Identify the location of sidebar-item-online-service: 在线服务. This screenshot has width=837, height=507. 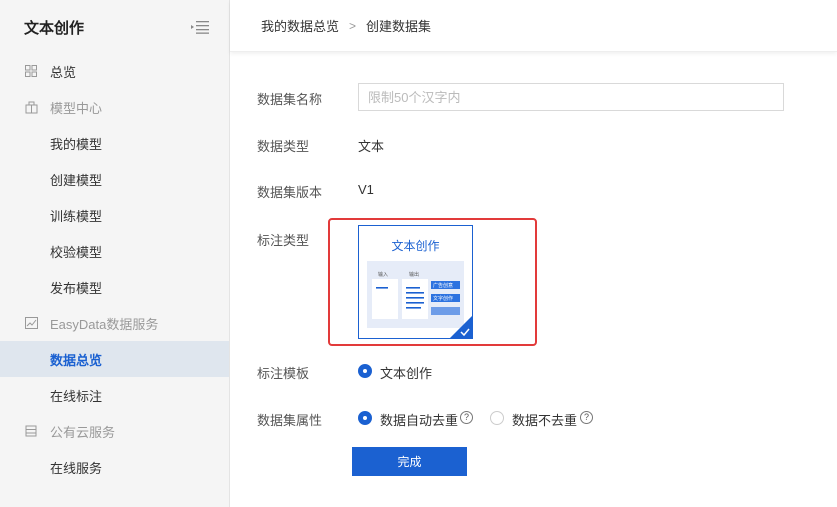
(114, 467).